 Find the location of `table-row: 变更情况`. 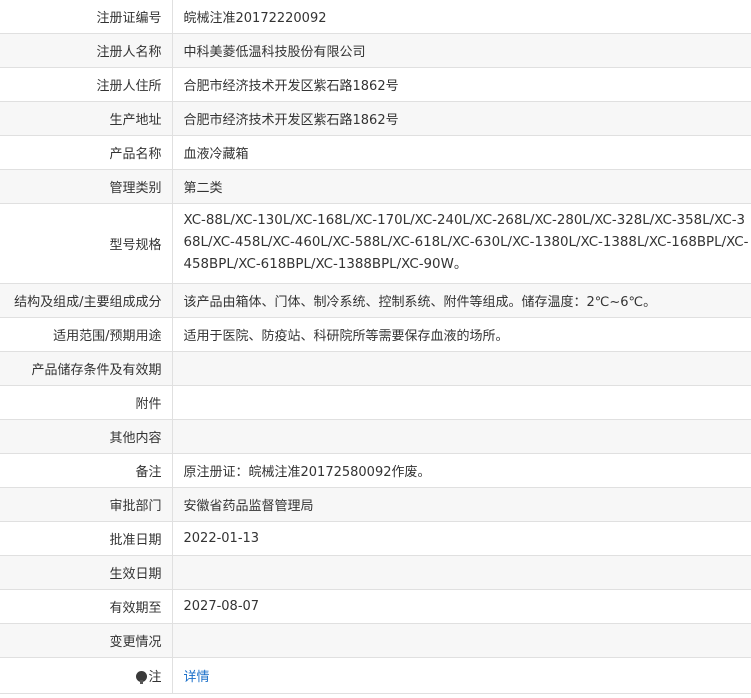

table-row: 变更情况 is located at coordinates (375, 640).